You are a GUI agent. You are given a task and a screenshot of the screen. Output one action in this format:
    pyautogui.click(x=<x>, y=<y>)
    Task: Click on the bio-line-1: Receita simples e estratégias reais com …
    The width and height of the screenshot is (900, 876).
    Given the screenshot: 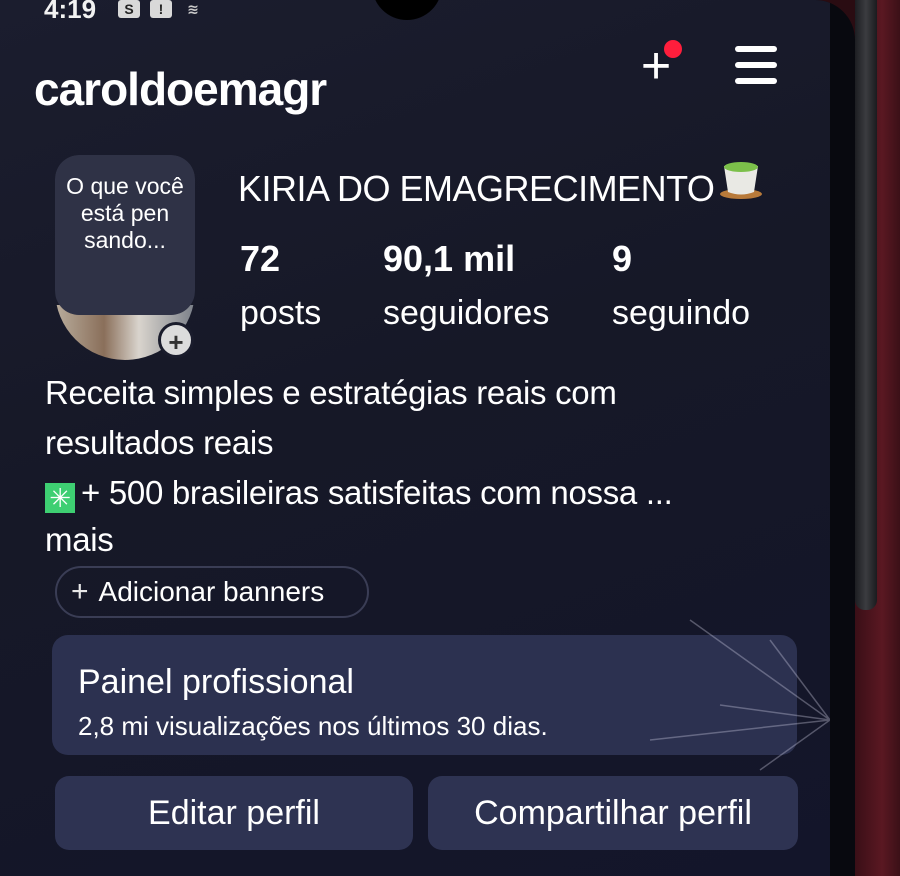 What is the action you would take?
    pyautogui.click(x=331, y=417)
    